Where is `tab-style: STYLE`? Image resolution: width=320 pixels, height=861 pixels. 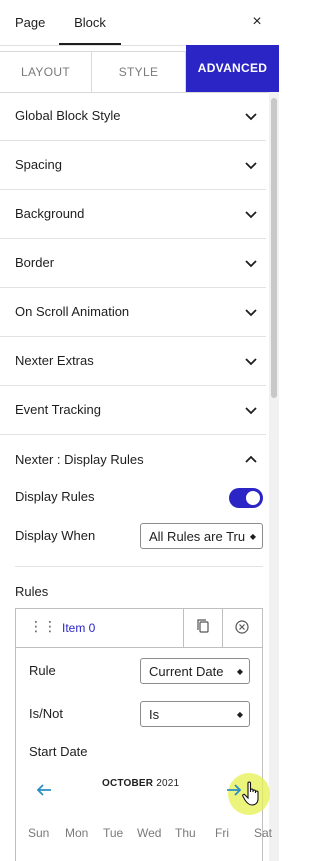
tab-style: STYLE is located at coordinates (139, 72).